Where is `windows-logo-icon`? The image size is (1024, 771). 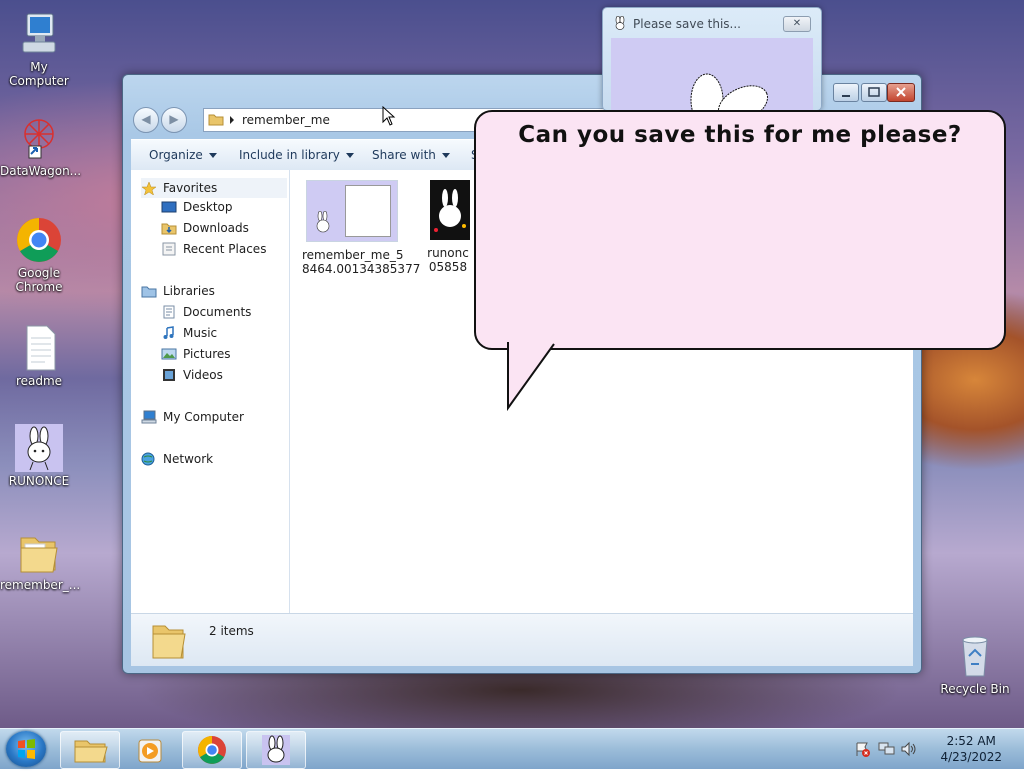 windows-logo-icon is located at coordinates (26, 749).